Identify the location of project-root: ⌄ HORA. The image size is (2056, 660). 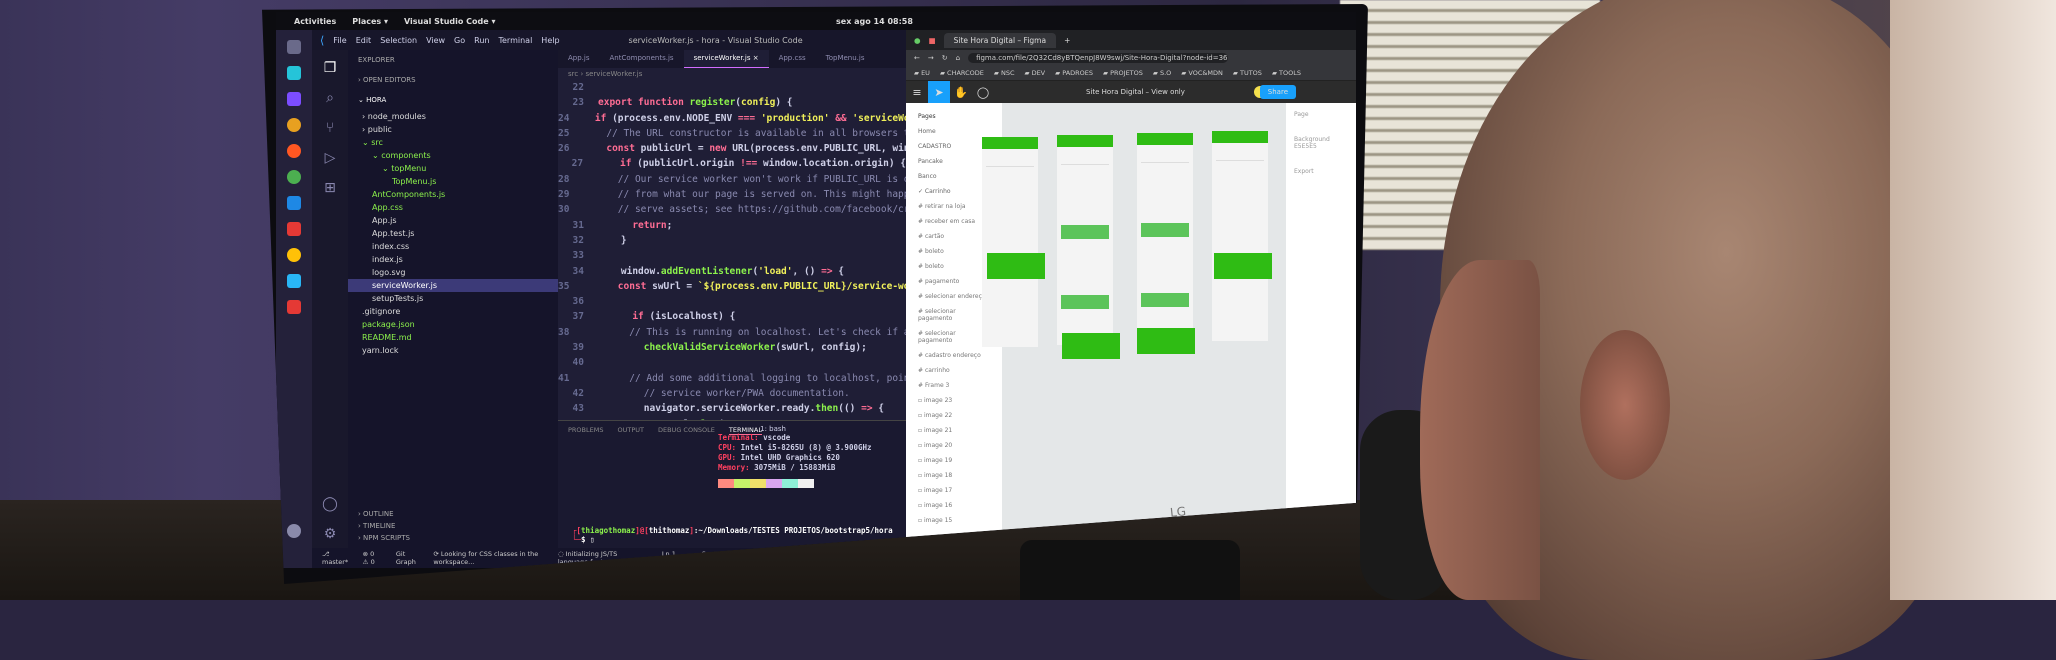
(453, 100).